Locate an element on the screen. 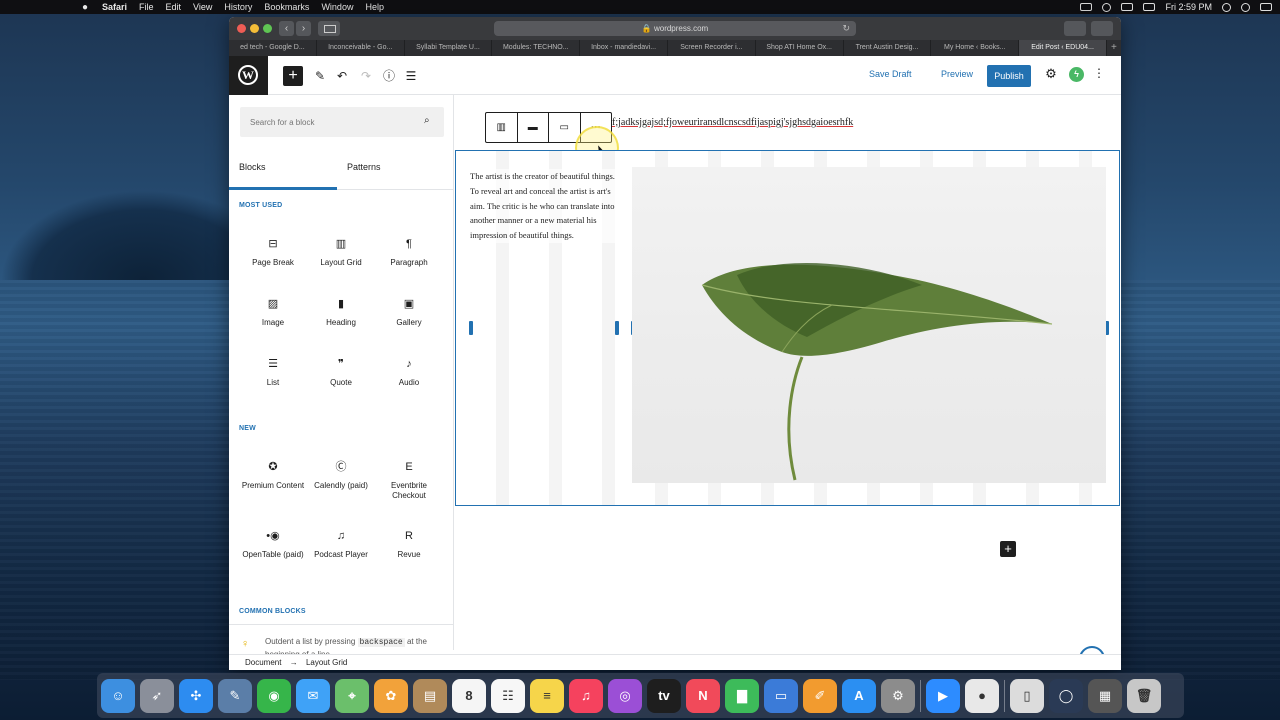 This screenshot has width=1280, height=720. clock: Fri 2:59 PM is located at coordinates (1188, 7).